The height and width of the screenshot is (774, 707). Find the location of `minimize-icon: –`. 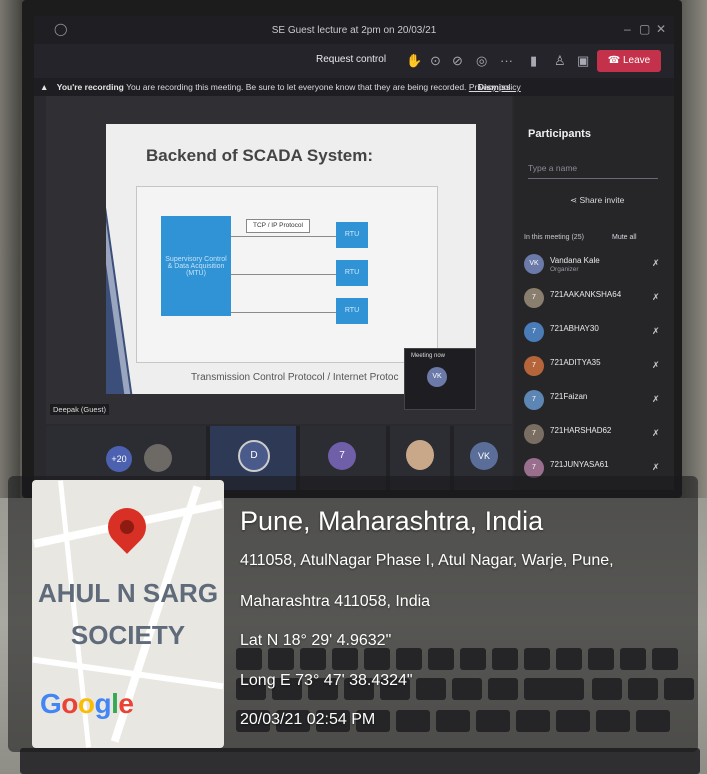

minimize-icon: – is located at coordinates (627, 29).